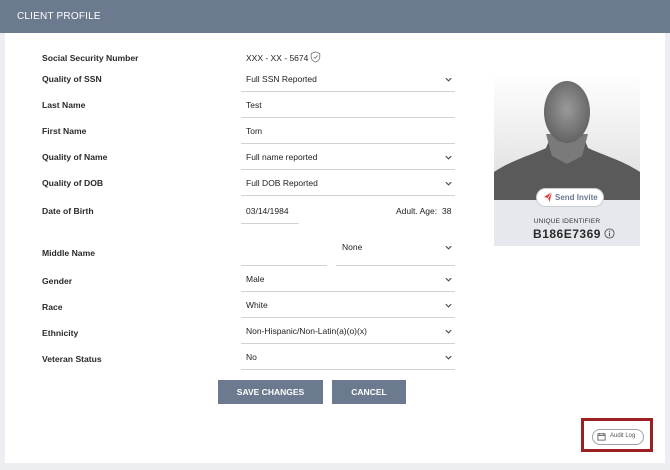 The width and height of the screenshot is (670, 470). I want to click on dob-input: 03/14/1984, so click(270, 213).